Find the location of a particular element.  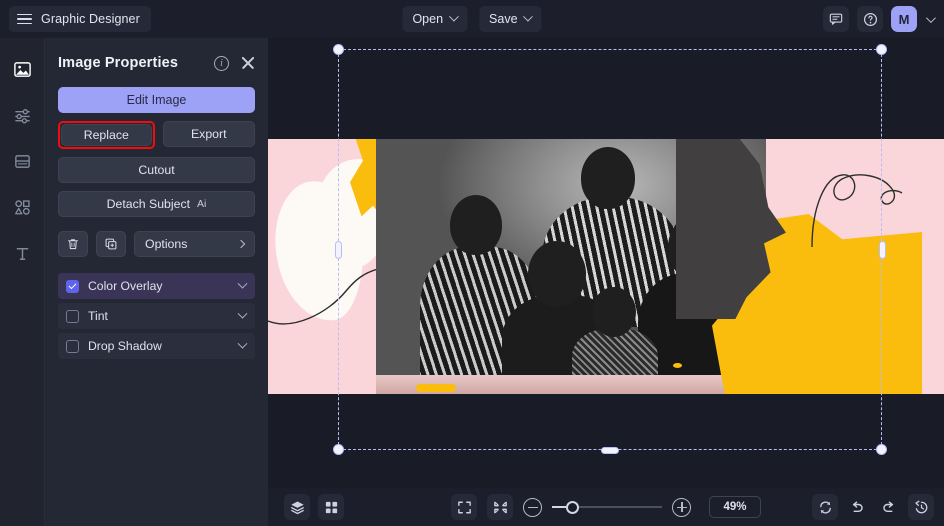

sliders-icon is located at coordinates (22, 115).